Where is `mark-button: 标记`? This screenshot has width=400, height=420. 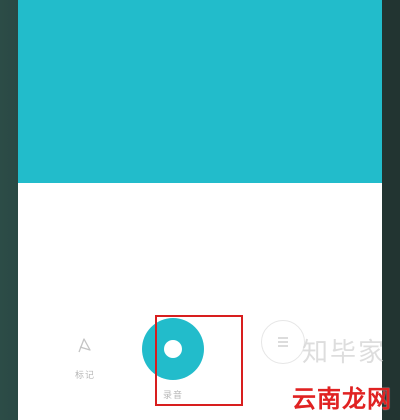 mark-button: 标记 is located at coordinates (85, 355).